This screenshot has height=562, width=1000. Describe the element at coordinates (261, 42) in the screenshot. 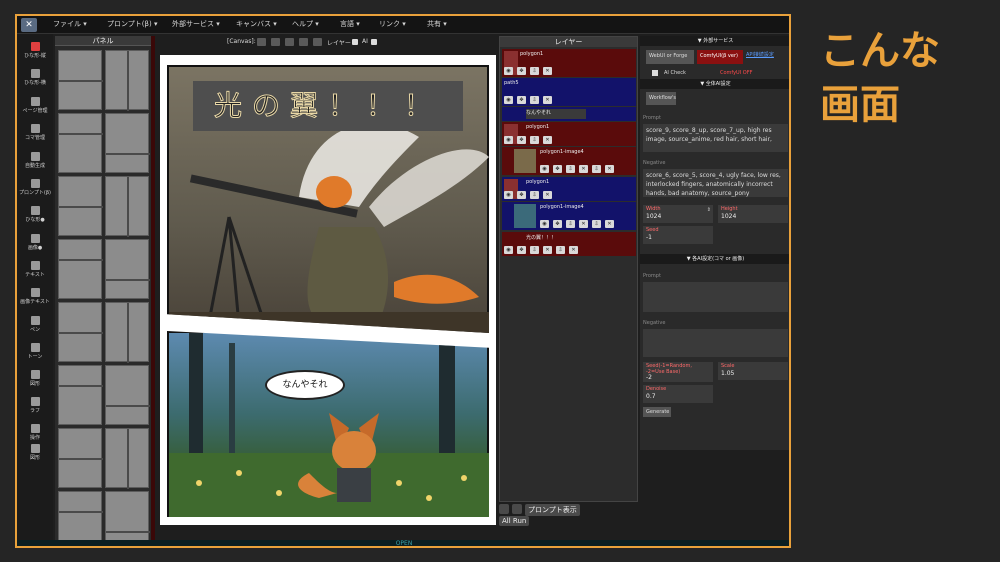

I see `download-icon` at that location.